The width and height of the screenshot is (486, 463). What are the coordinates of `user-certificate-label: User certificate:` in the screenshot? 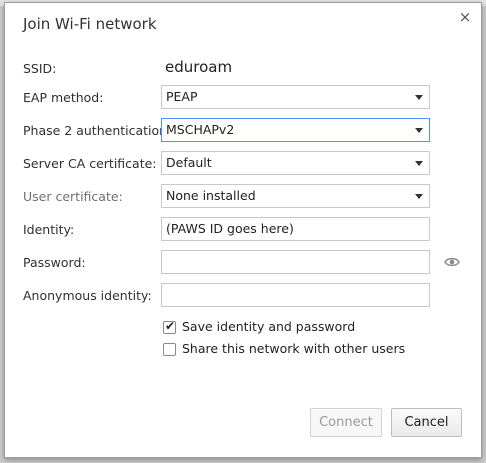 It's located at (73, 196).